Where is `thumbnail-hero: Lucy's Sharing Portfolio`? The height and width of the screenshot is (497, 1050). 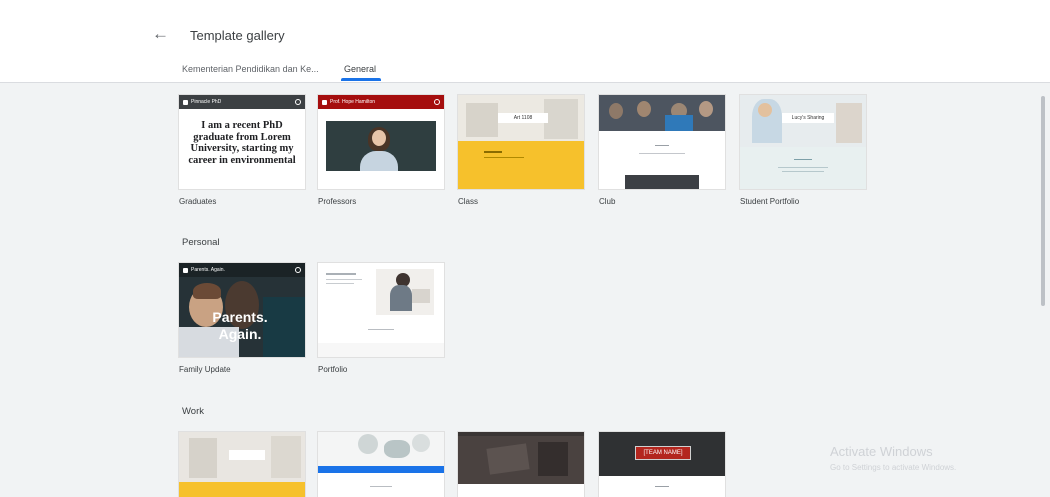 thumbnail-hero: Lucy's Sharing Portfolio is located at coordinates (803, 121).